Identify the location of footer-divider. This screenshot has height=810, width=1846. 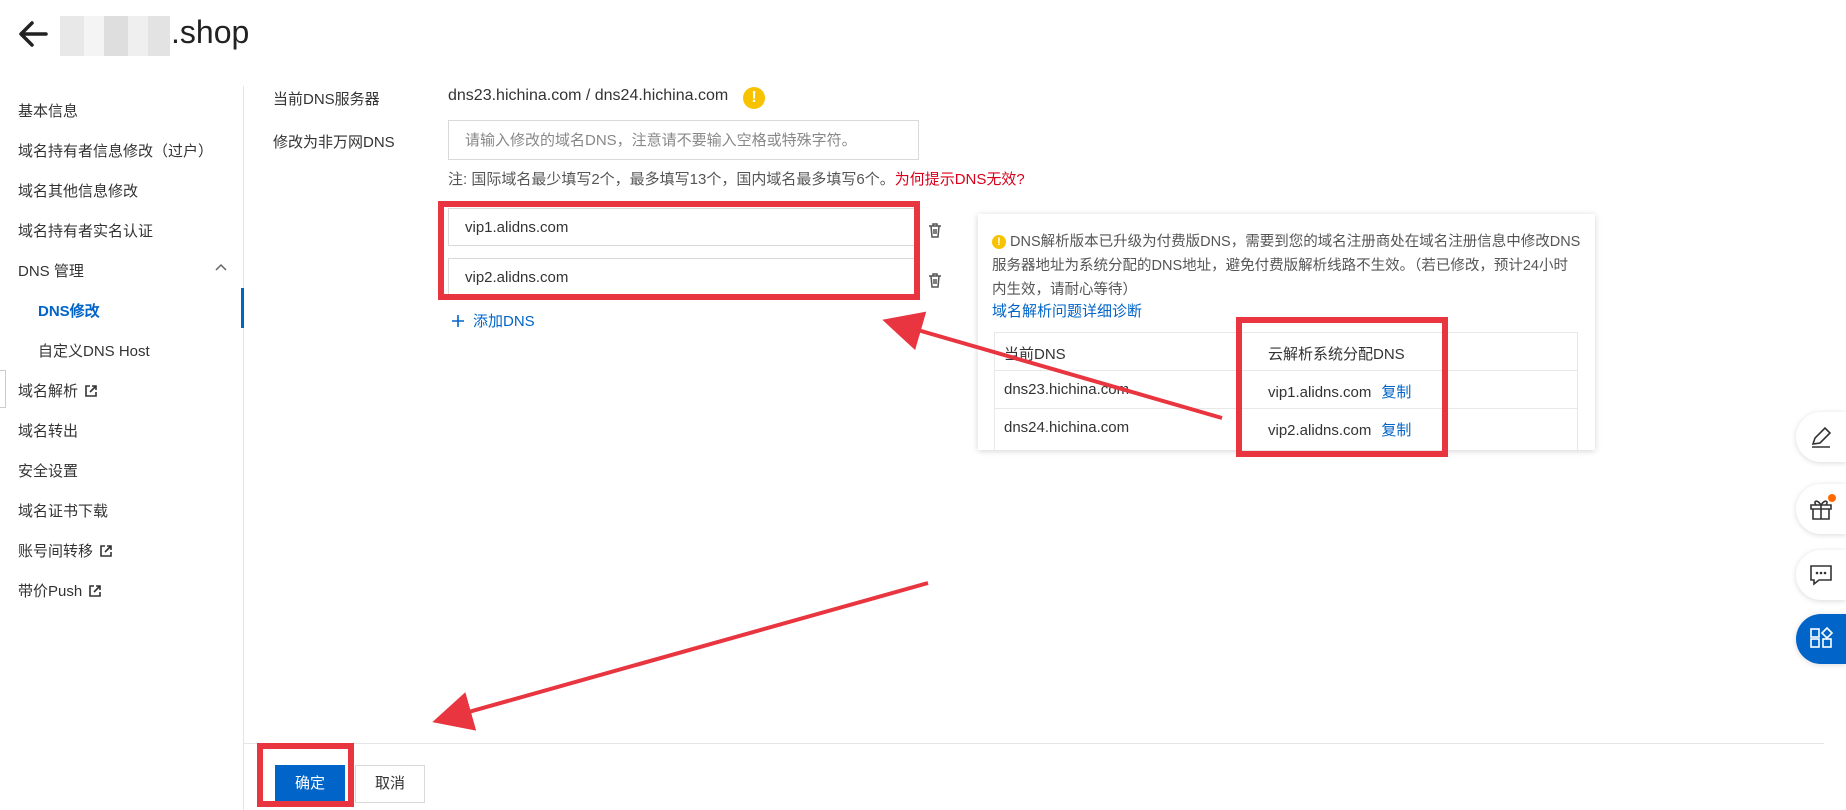
(1034, 743).